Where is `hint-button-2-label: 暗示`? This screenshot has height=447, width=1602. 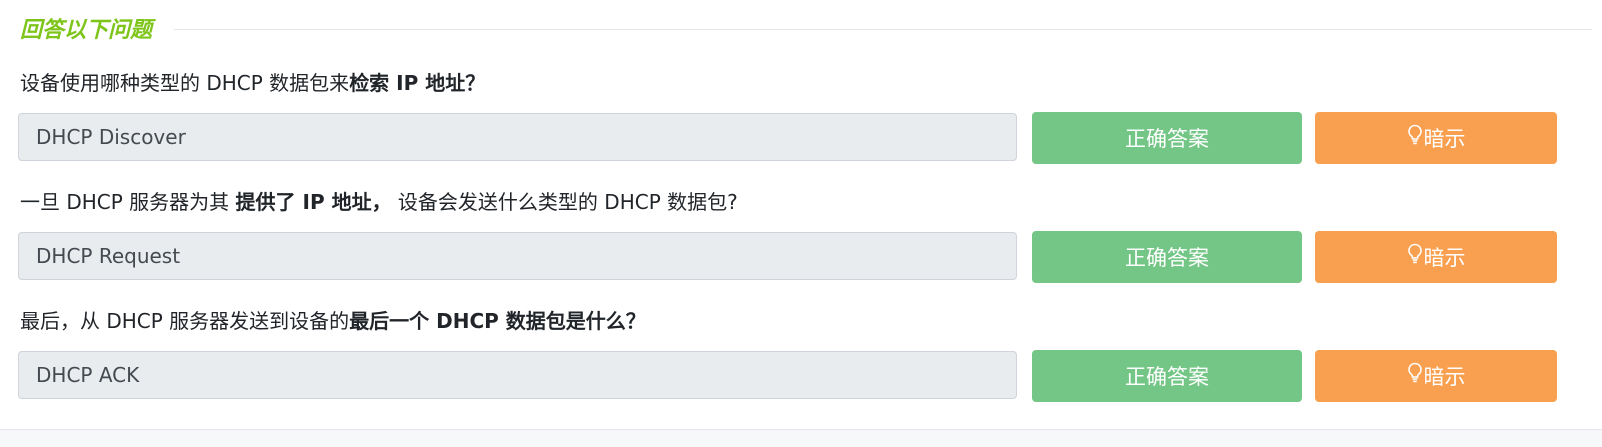
hint-button-2-label: 暗示 is located at coordinates (1444, 258).